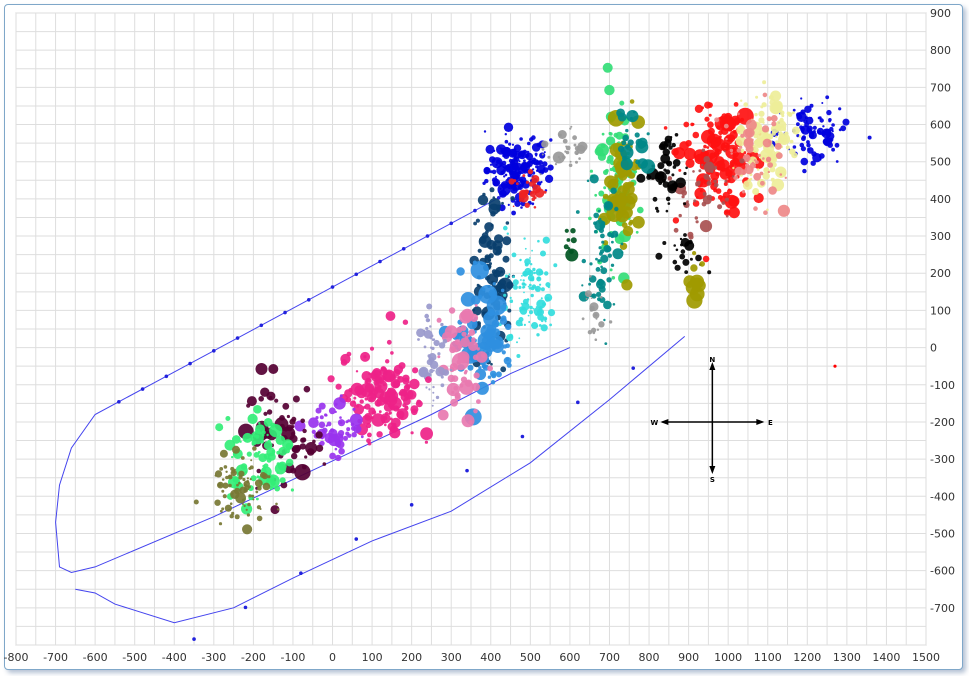  Describe the element at coordinates (768, 657) in the screenshot. I see `x-tick-label: 1100` at that location.